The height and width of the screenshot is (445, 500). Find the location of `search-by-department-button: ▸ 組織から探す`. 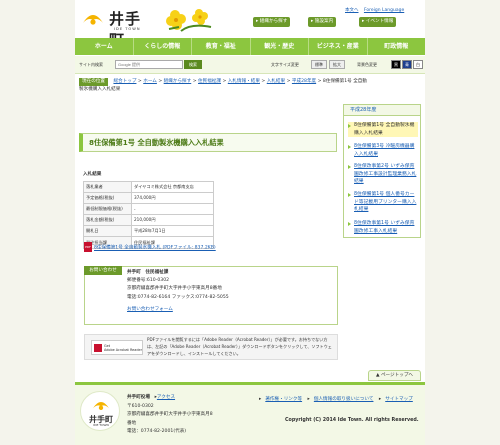

search-by-department-button: ▸ 組織から探す is located at coordinates (272, 22).